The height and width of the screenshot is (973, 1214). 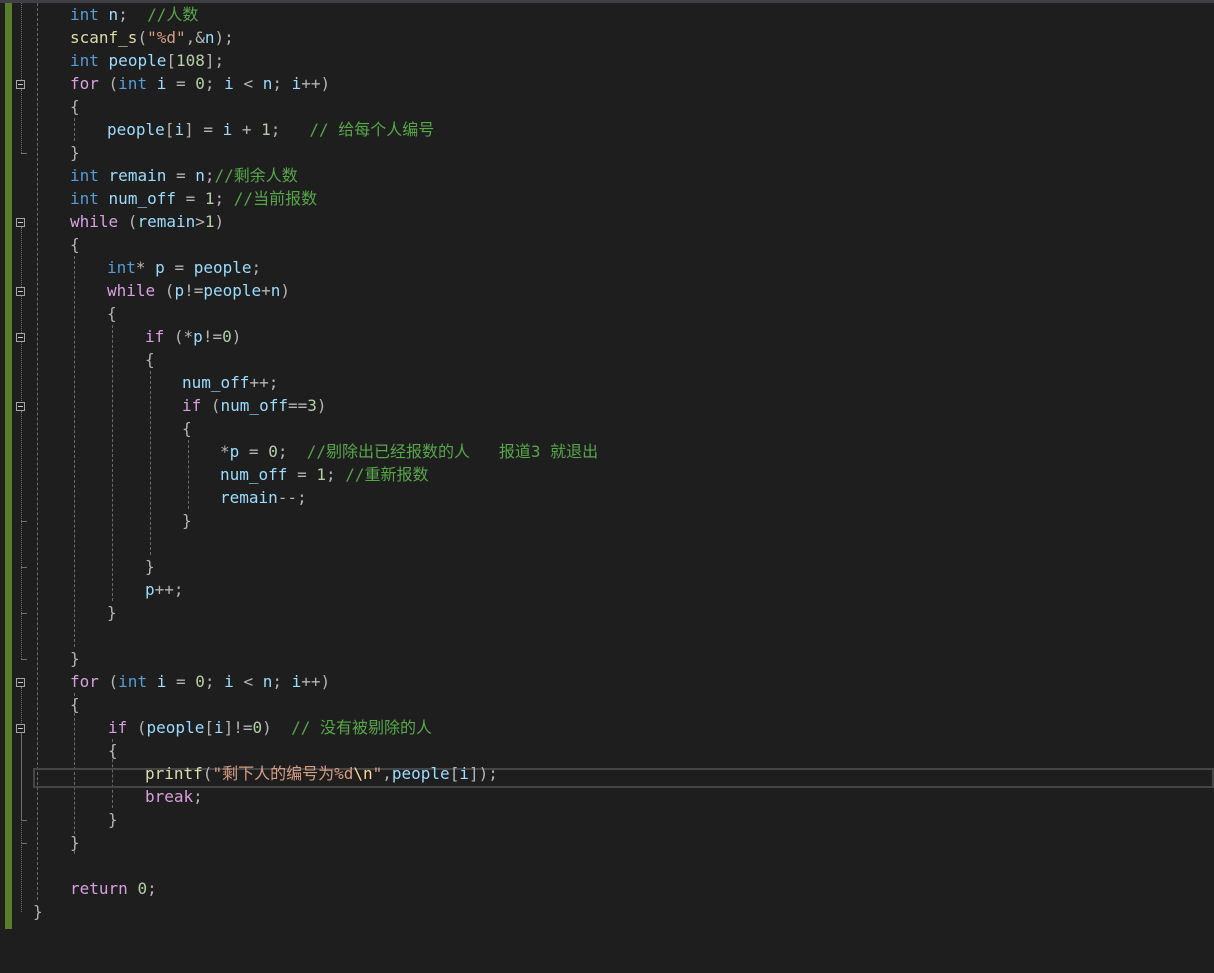 I want to click on code-token: >, so click(x=200, y=221).